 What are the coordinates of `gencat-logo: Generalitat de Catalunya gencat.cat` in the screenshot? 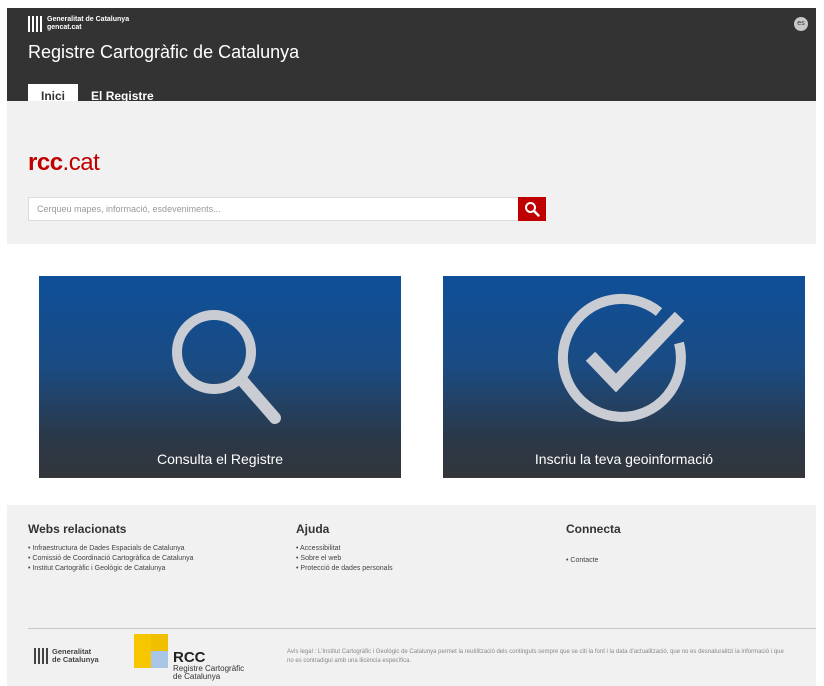 It's located at (78, 24).